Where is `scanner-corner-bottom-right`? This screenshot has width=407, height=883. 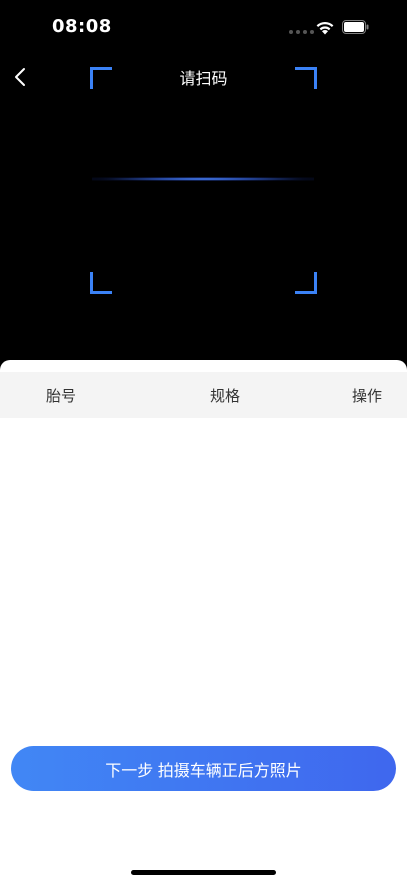
scanner-corner-bottom-right is located at coordinates (306, 283).